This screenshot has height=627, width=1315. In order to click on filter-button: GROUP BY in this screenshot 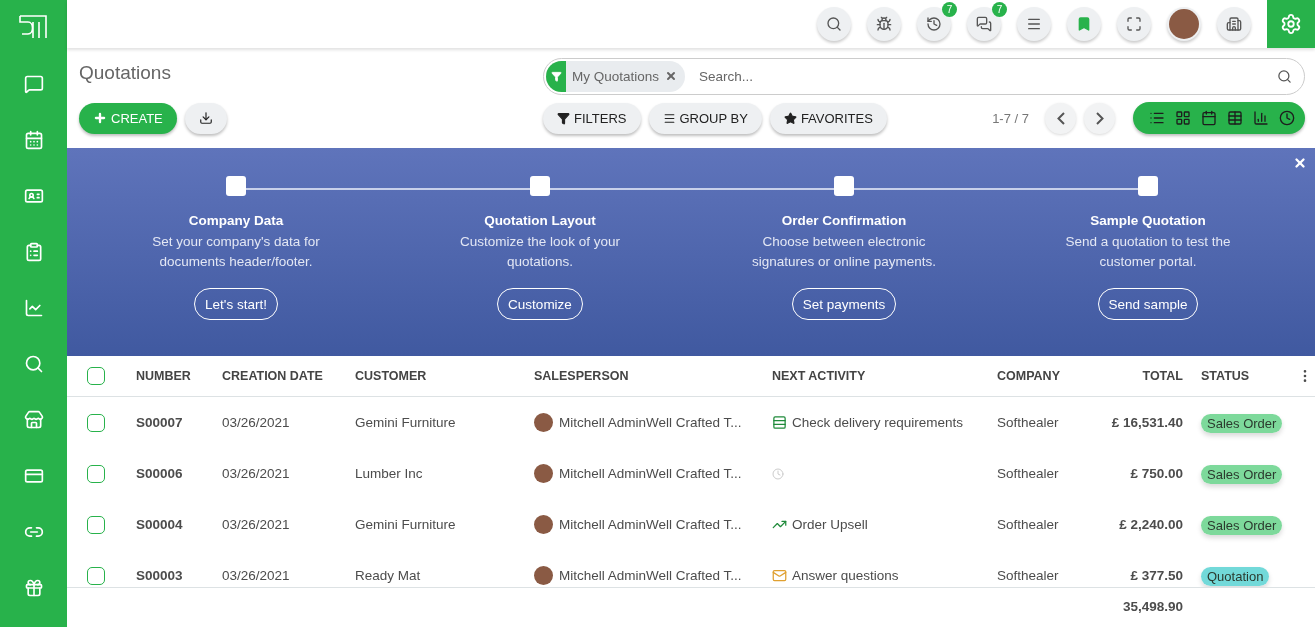, I will do `click(705, 118)`.